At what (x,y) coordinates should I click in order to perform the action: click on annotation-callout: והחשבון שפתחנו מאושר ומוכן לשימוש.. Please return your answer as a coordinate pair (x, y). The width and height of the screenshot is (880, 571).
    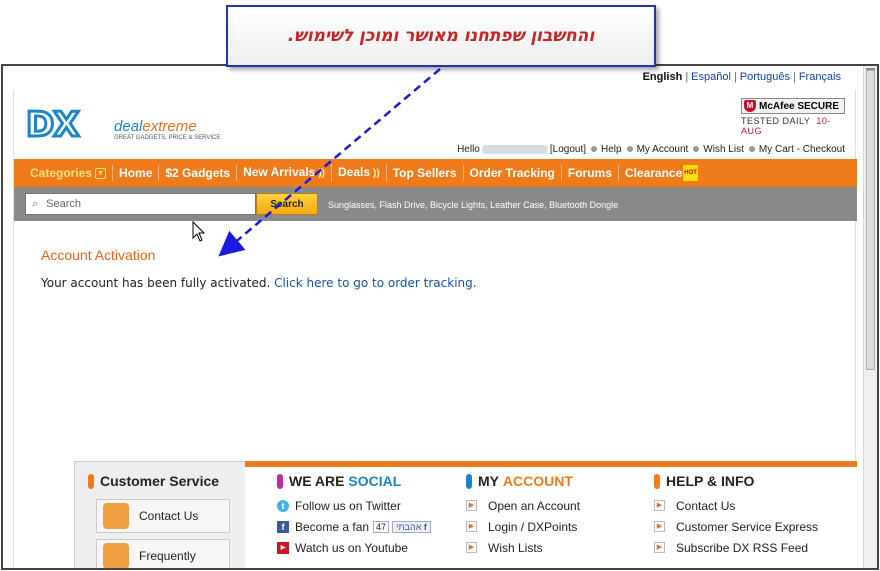
    Looking at the image, I should click on (441, 36).